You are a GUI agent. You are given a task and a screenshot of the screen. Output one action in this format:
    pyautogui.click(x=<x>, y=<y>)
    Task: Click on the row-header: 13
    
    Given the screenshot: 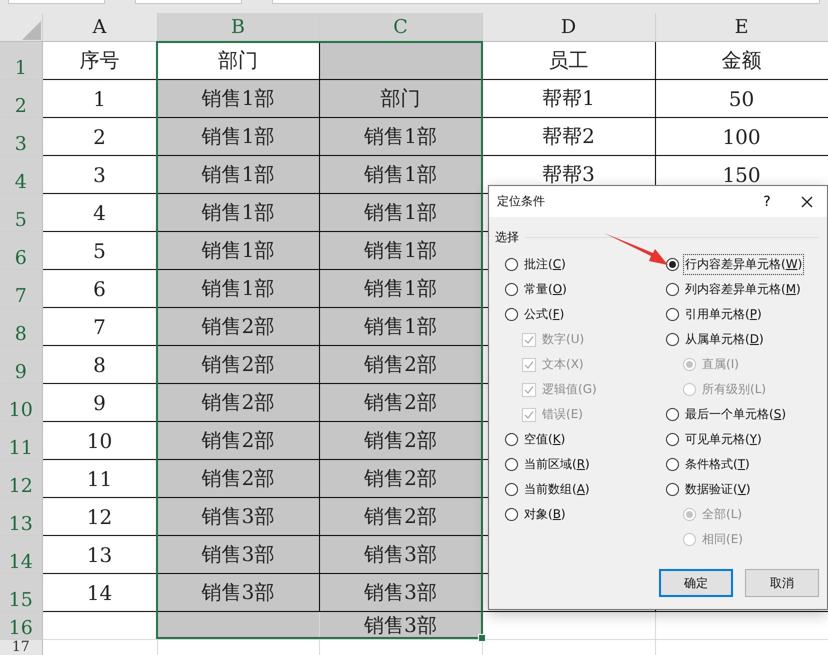 What is the action you would take?
    pyautogui.click(x=21, y=517)
    